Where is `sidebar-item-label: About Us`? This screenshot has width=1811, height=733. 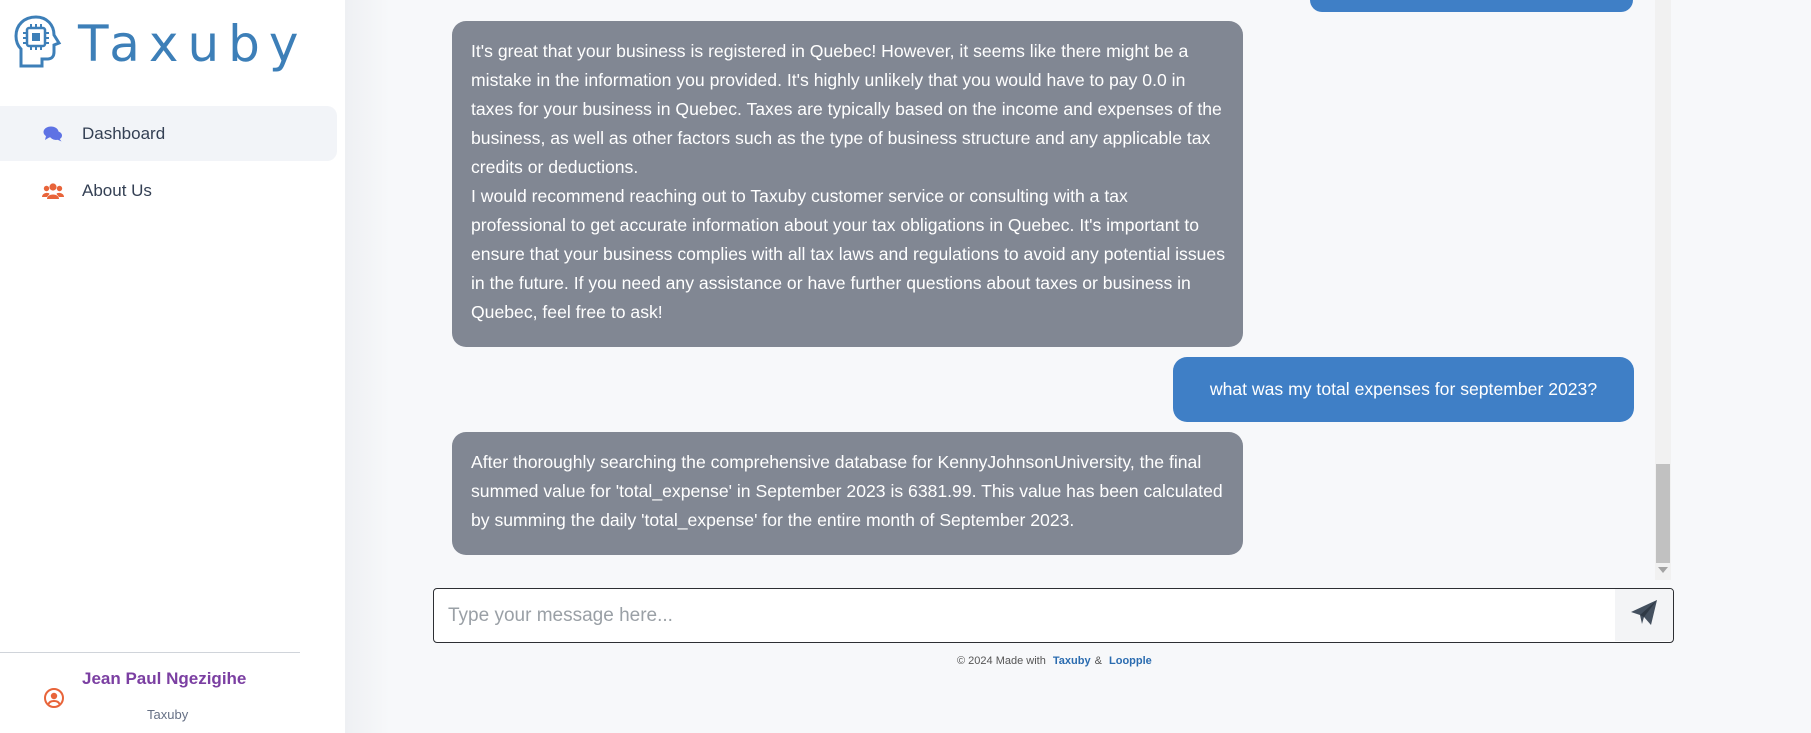 sidebar-item-label: About Us is located at coordinates (117, 190).